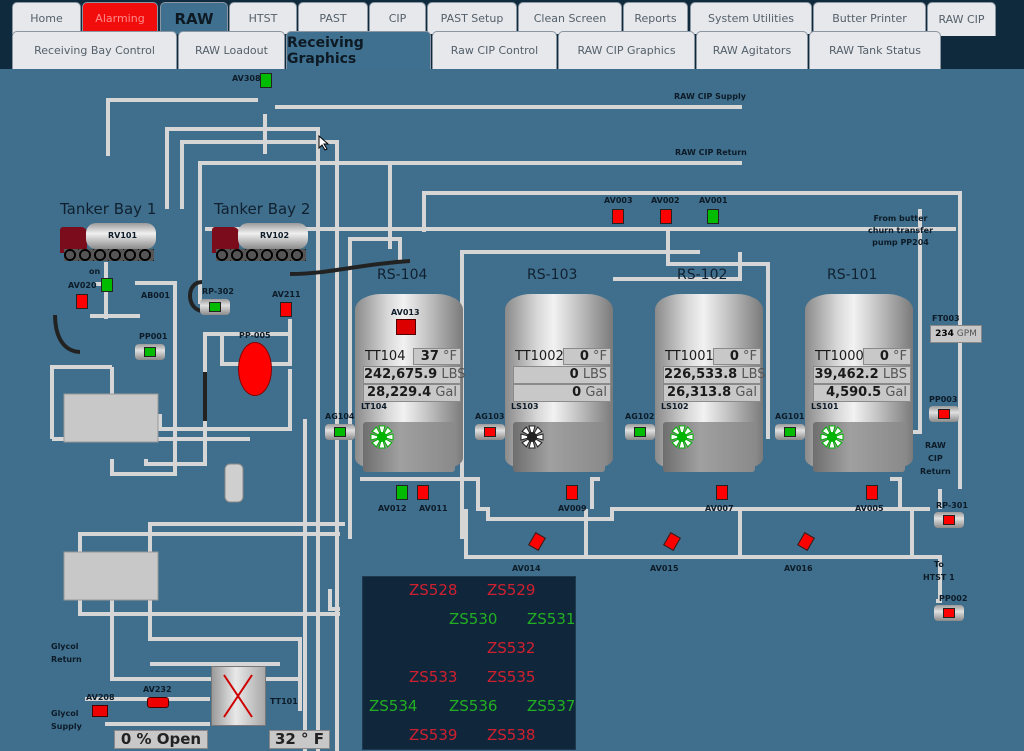 The image size is (1024, 751). Describe the element at coordinates (333, 18) in the screenshot. I see `tab-past: PAST` at that location.